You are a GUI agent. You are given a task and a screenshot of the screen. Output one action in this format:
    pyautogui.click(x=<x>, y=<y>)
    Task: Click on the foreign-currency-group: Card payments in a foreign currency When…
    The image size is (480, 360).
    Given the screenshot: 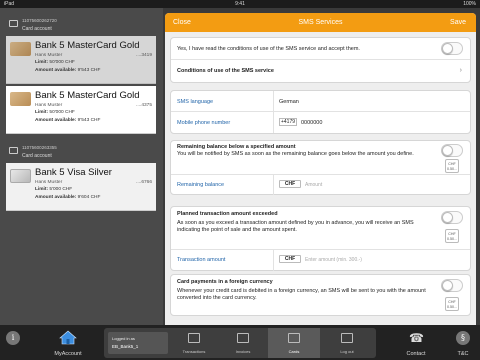 What is the action you would take?
    pyautogui.click(x=320, y=295)
    